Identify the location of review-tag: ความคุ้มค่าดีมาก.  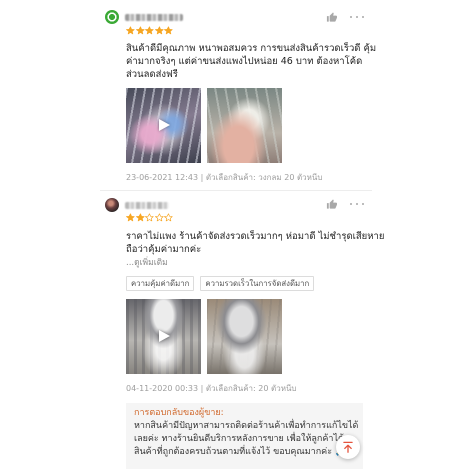
(160, 283).